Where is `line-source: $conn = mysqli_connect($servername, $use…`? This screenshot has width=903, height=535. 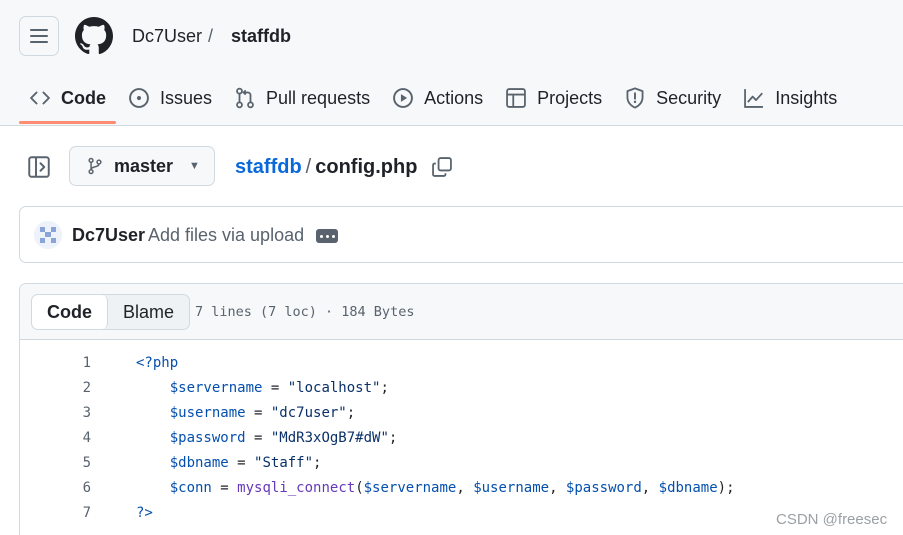
line-source: $conn = mysqli_connect($servername, $use… is located at coordinates (452, 487).